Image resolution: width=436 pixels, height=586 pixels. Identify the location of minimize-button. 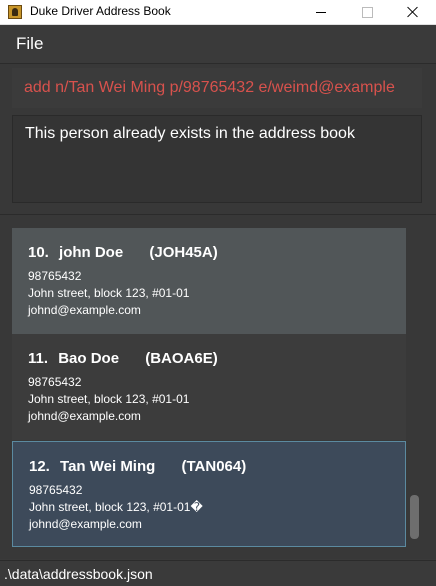
(321, 12).